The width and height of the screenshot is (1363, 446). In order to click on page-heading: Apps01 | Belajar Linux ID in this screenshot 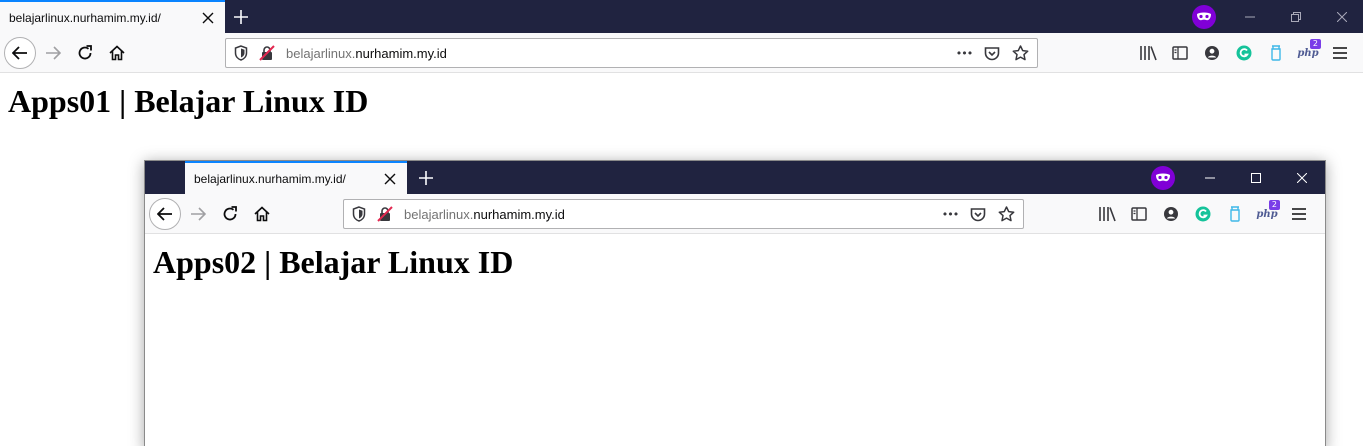, I will do `click(188, 101)`.